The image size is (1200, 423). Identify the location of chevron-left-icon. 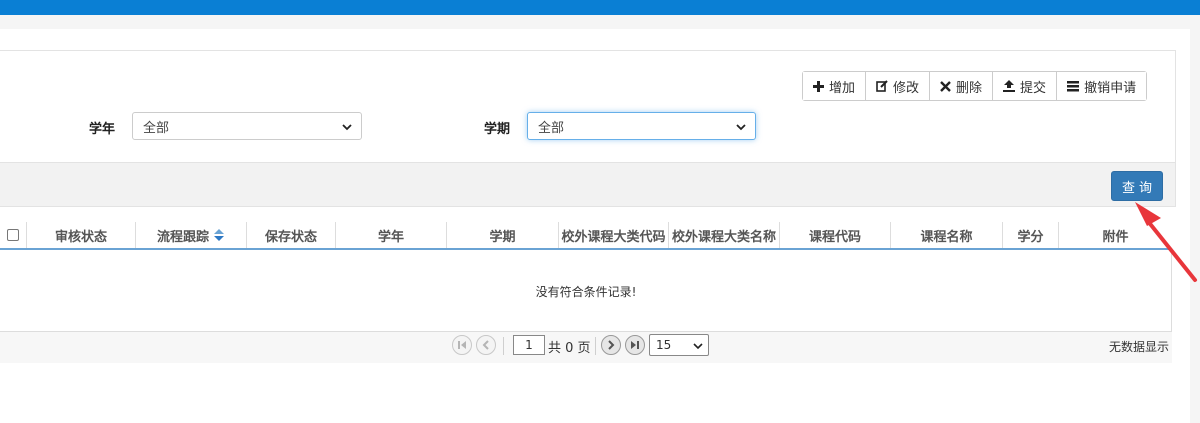
(485, 345).